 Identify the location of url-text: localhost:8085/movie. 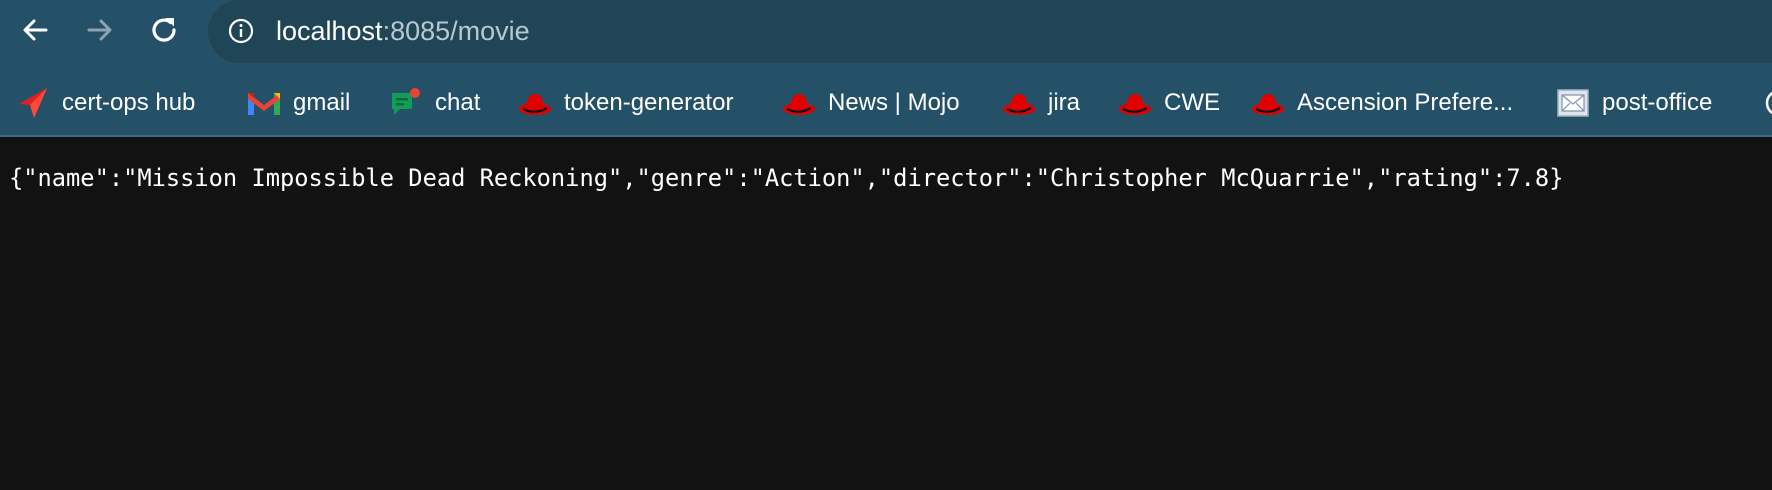
(403, 31).